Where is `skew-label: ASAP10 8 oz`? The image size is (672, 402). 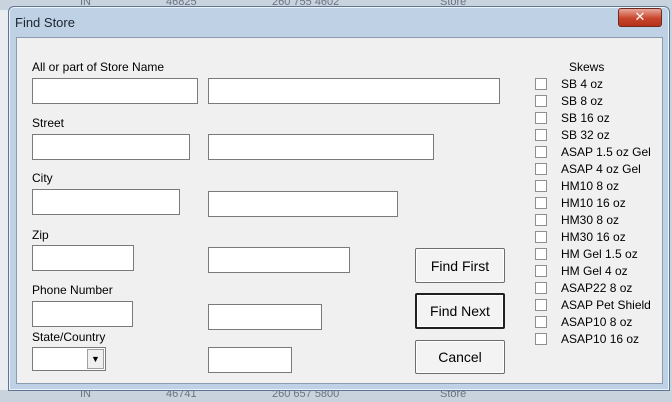 skew-label: ASAP10 8 oz is located at coordinates (597, 321).